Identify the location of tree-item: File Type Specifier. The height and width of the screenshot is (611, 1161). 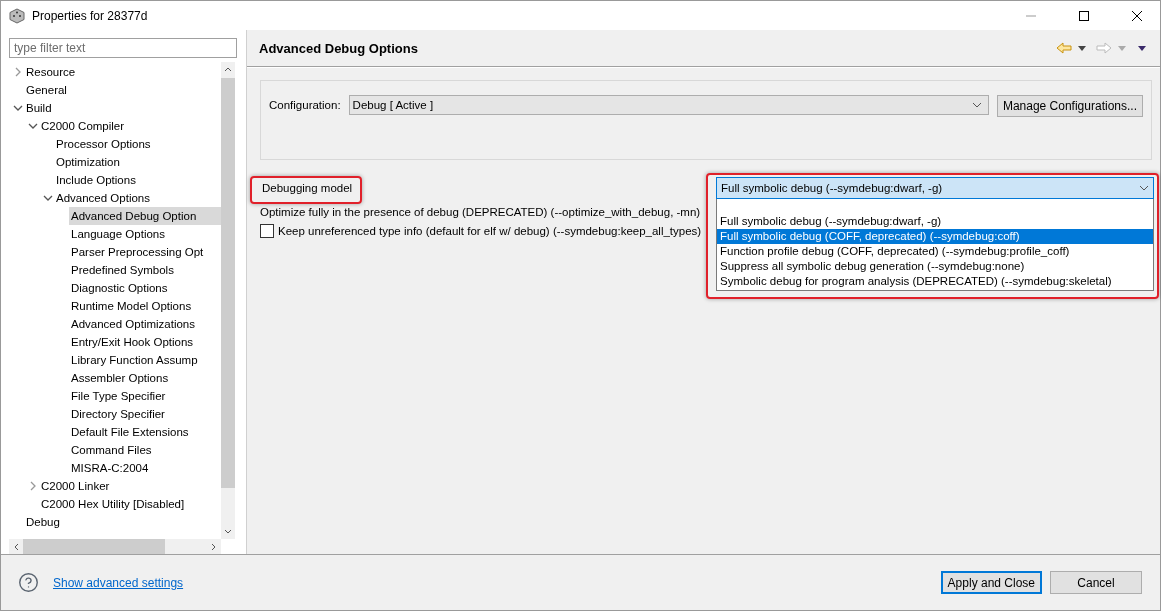
(145, 396).